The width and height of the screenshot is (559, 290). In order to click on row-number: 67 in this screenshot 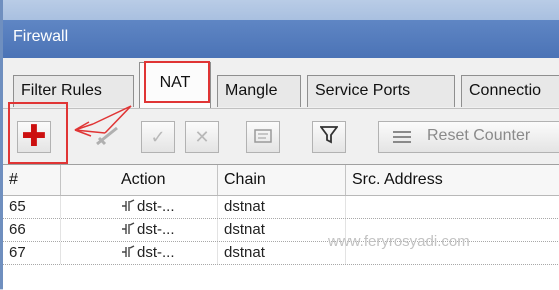, I will do `click(32, 253)`.